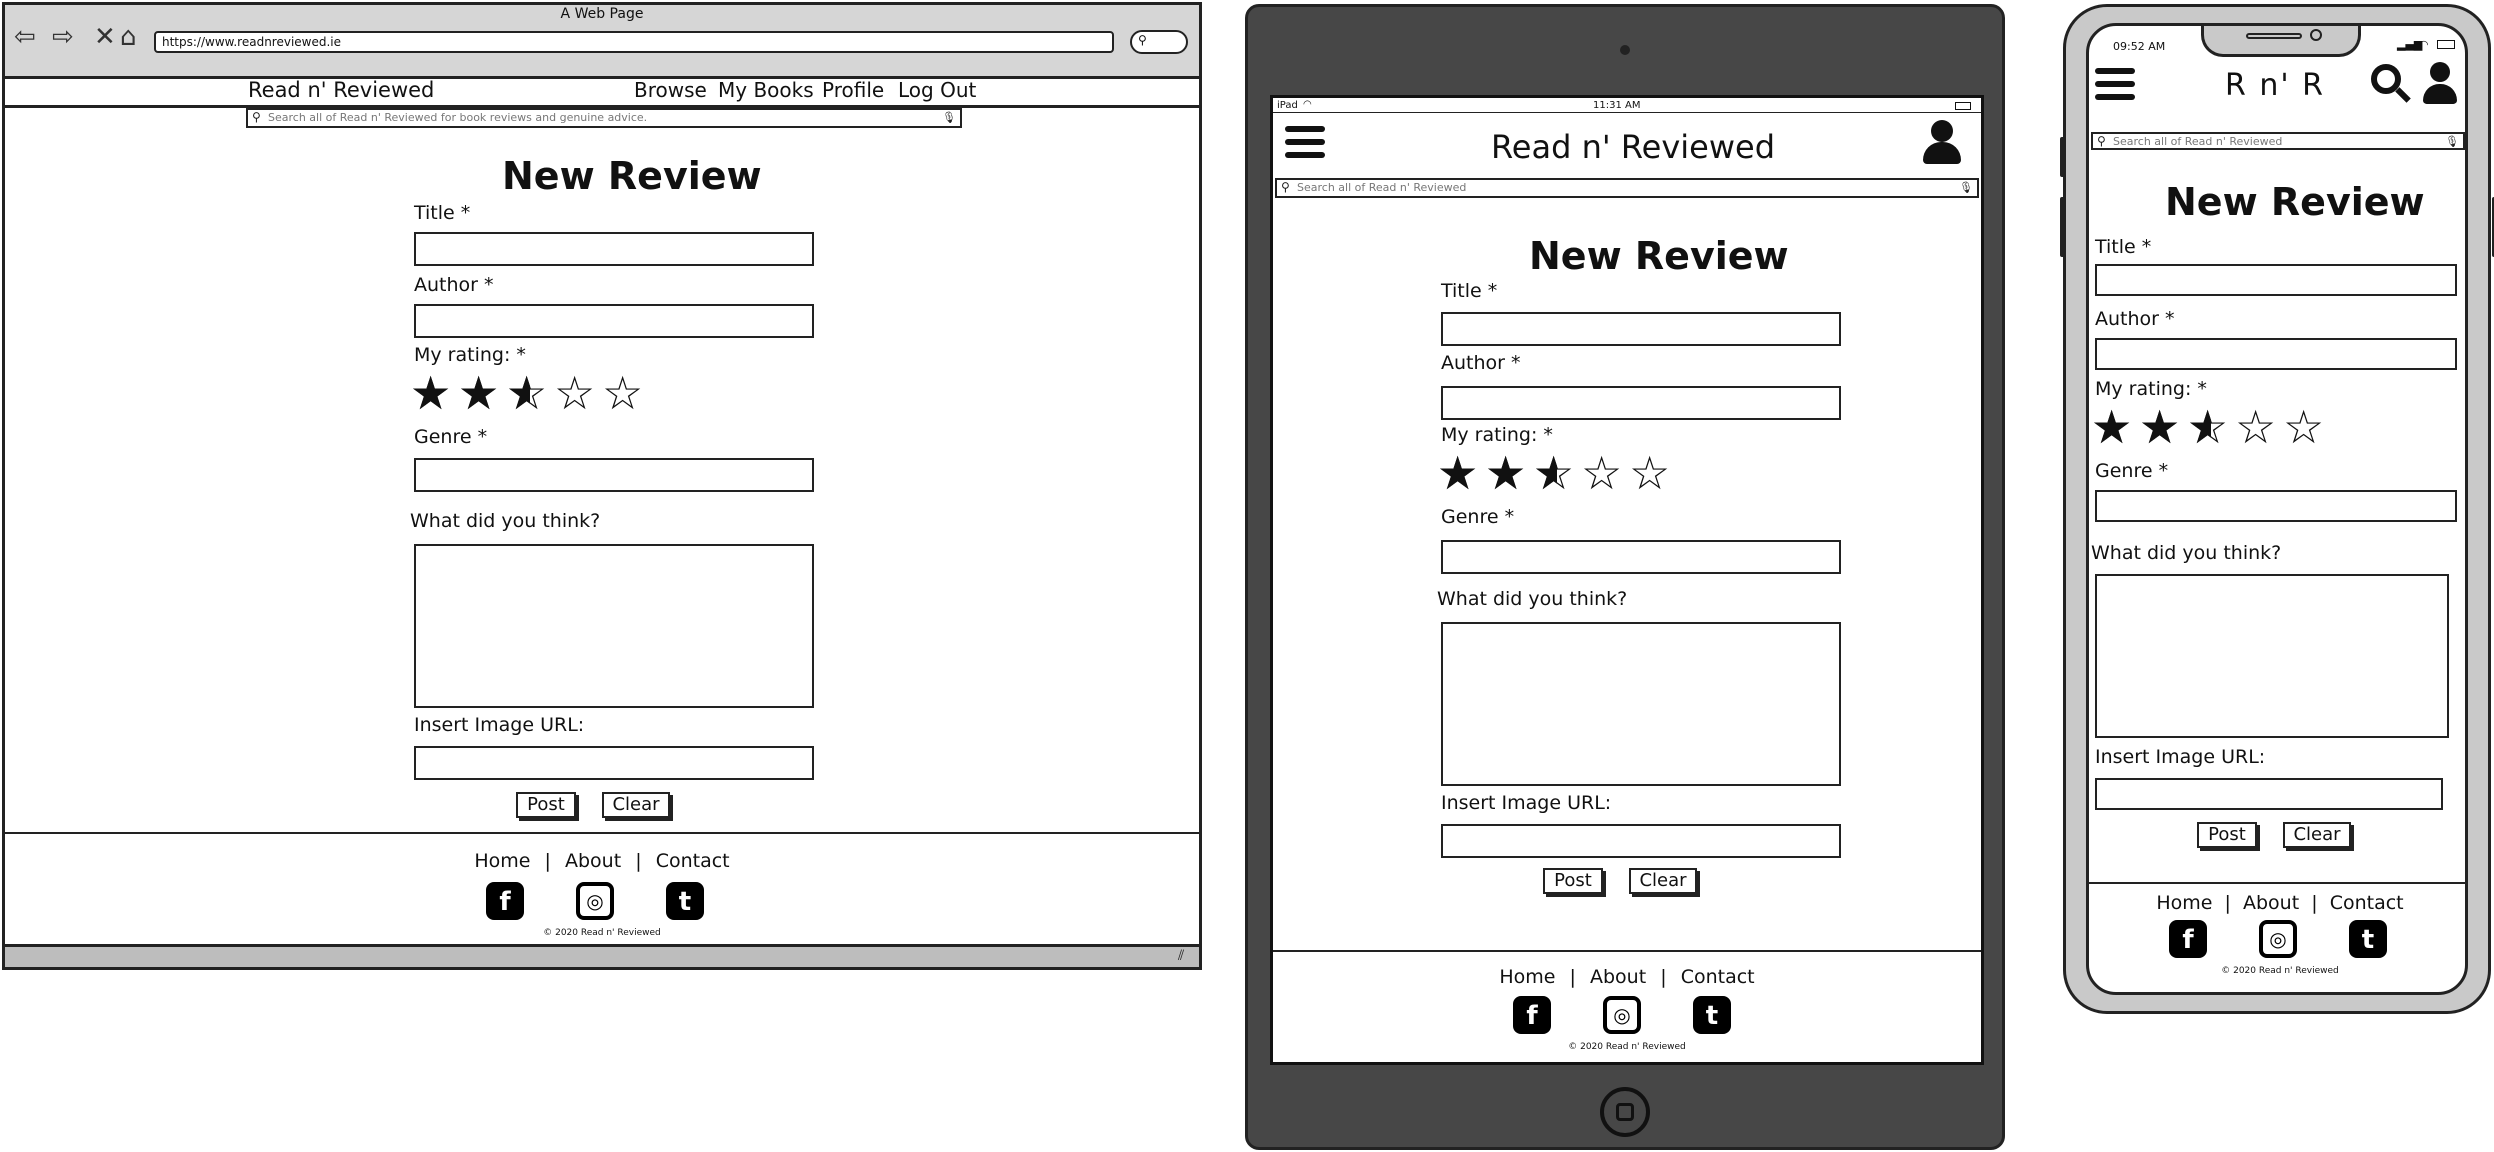 Image resolution: width=2494 pixels, height=1152 pixels. What do you see at coordinates (670, 90) in the screenshot?
I see `nav-browse: Browse` at bounding box center [670, 90].